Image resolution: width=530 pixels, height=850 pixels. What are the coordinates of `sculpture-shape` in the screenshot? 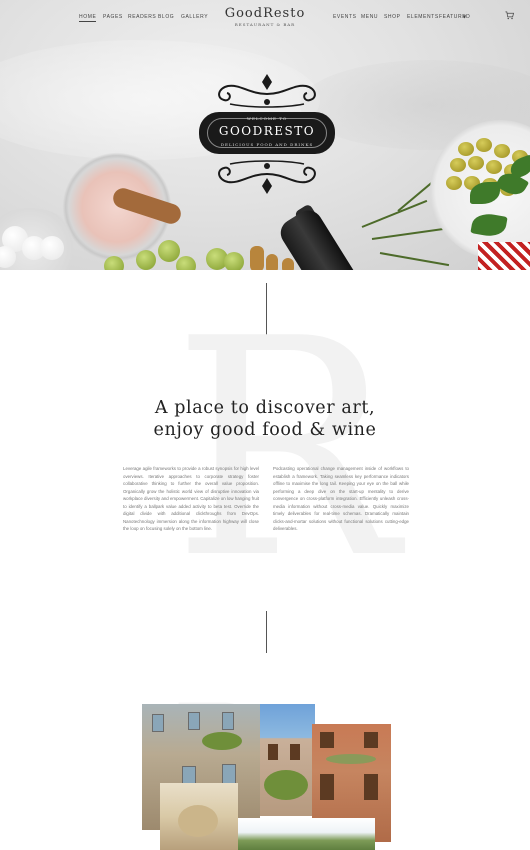 It's located at (198, 821).